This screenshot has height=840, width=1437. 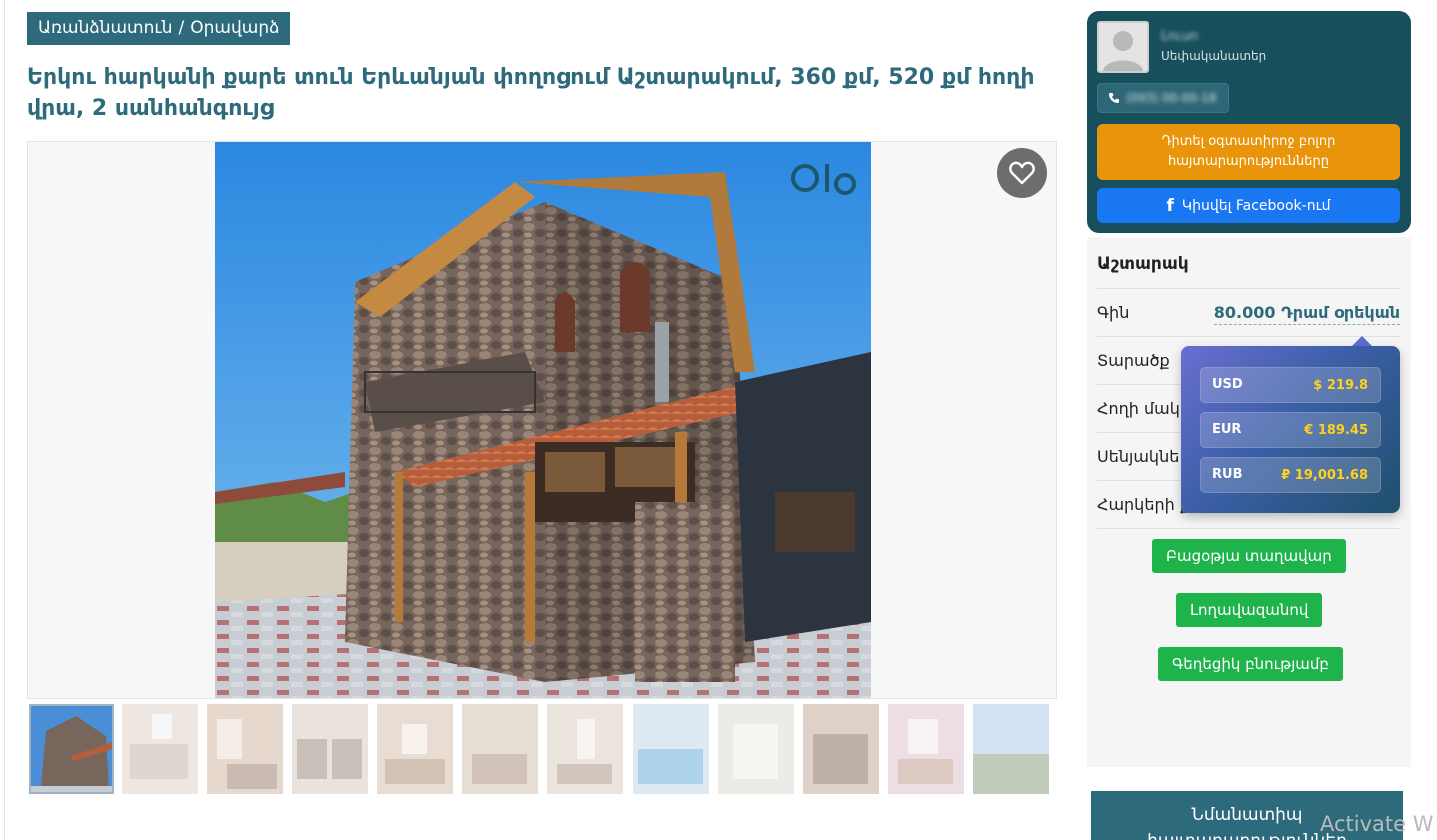 What do you see at coordinates (1138, 456) in the screenshot?
I see `detail-label: Սենյակնե` at bounding box center [1138, 456].